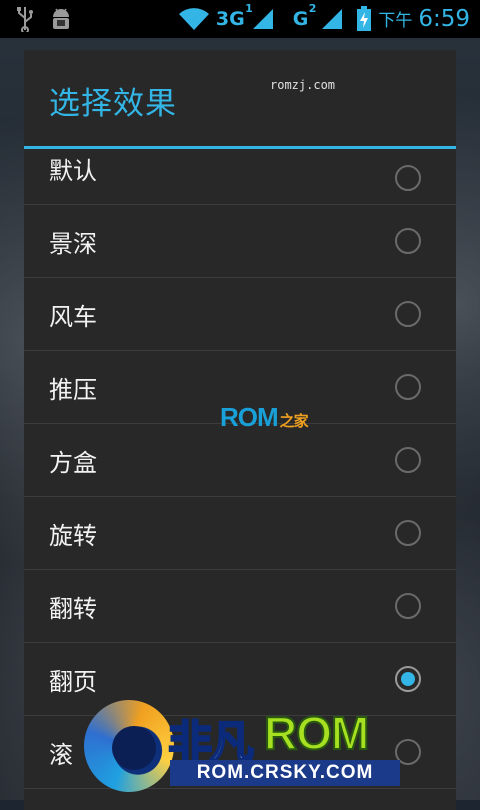  I want to click on dialog-header: 选择效果 romzj.com, so click(240, 99).